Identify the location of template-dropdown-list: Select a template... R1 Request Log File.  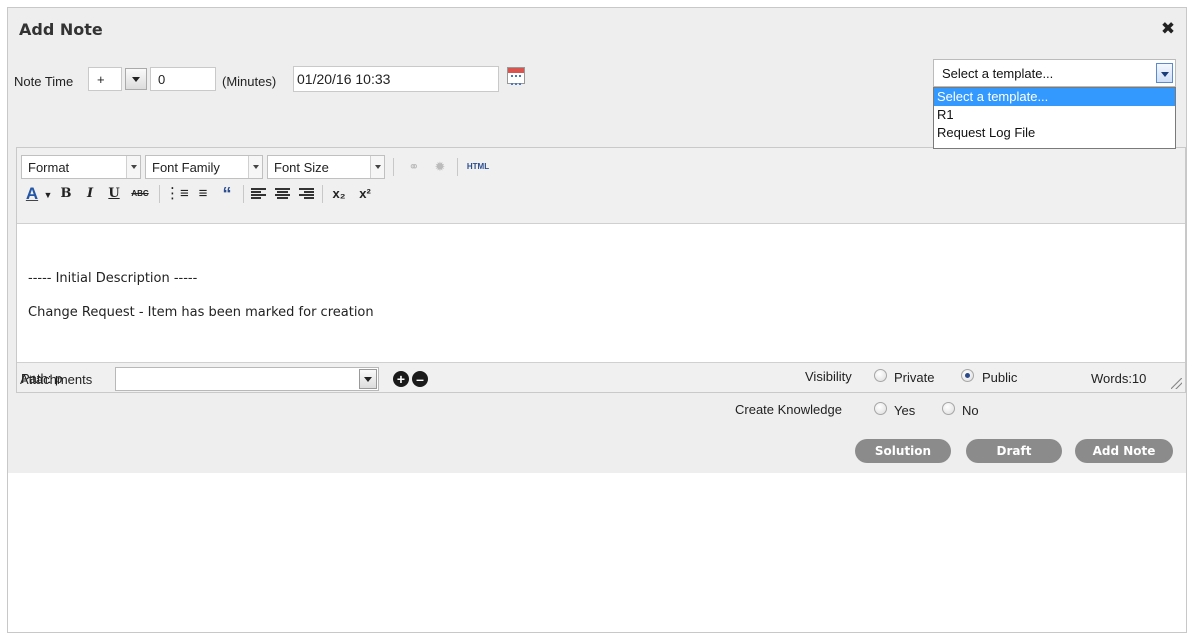
(1054, 118).